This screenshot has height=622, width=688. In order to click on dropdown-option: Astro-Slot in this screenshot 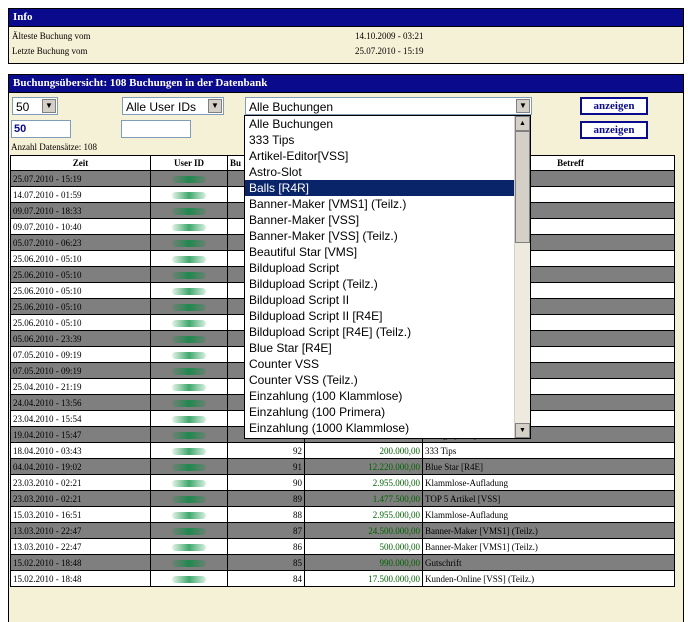, I will do `click(387, 172)`.